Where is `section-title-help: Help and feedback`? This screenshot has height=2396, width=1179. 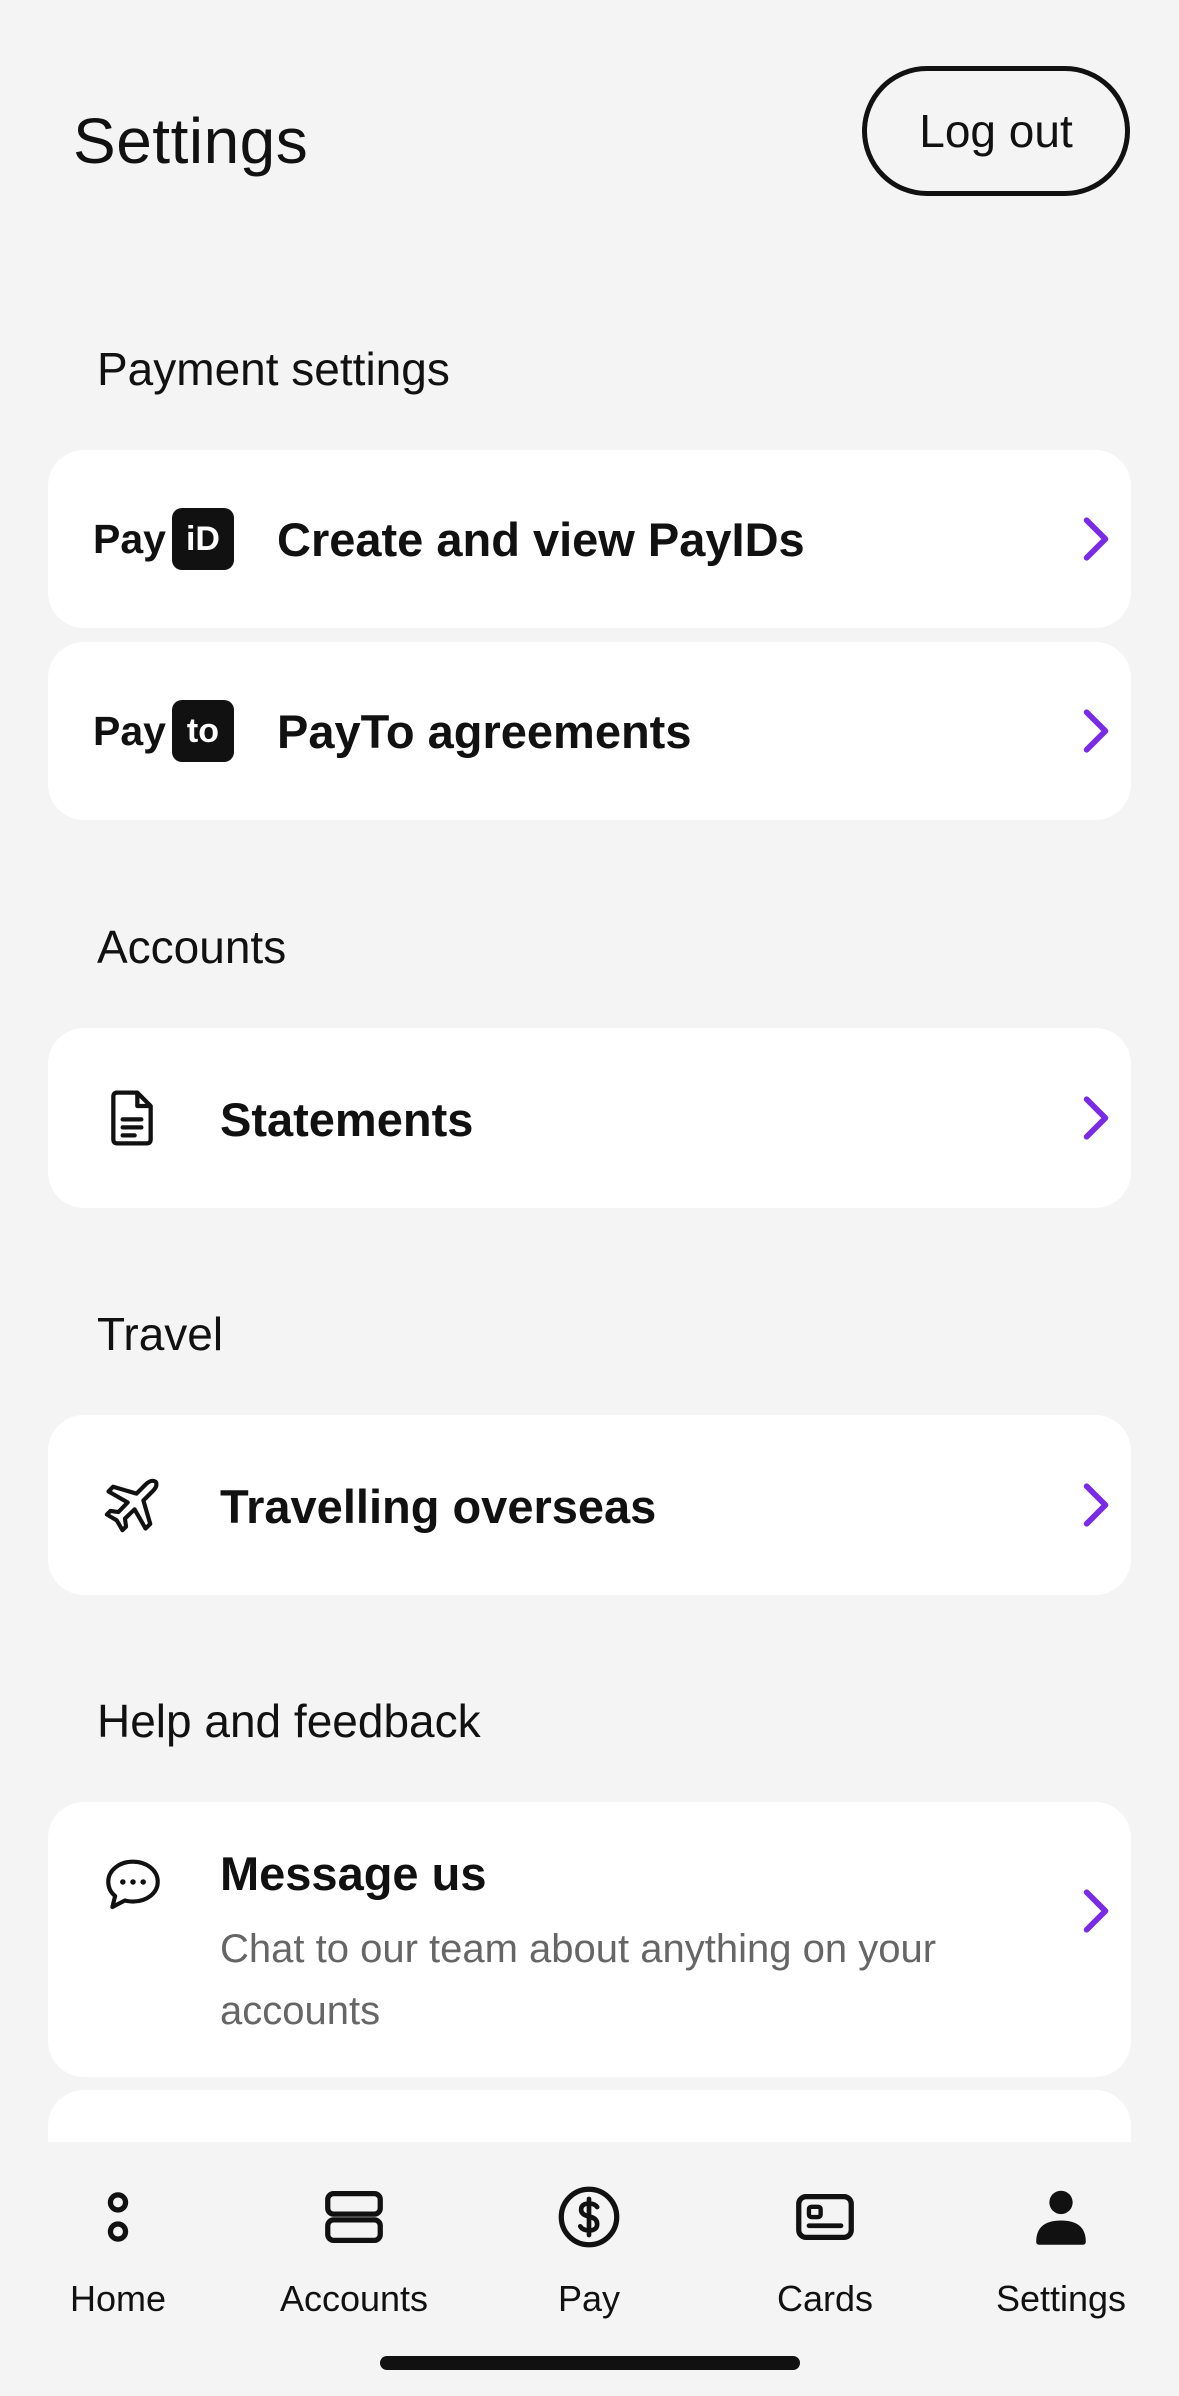
section-title-help: Help and feedback is located at coordinates (289, 1721).